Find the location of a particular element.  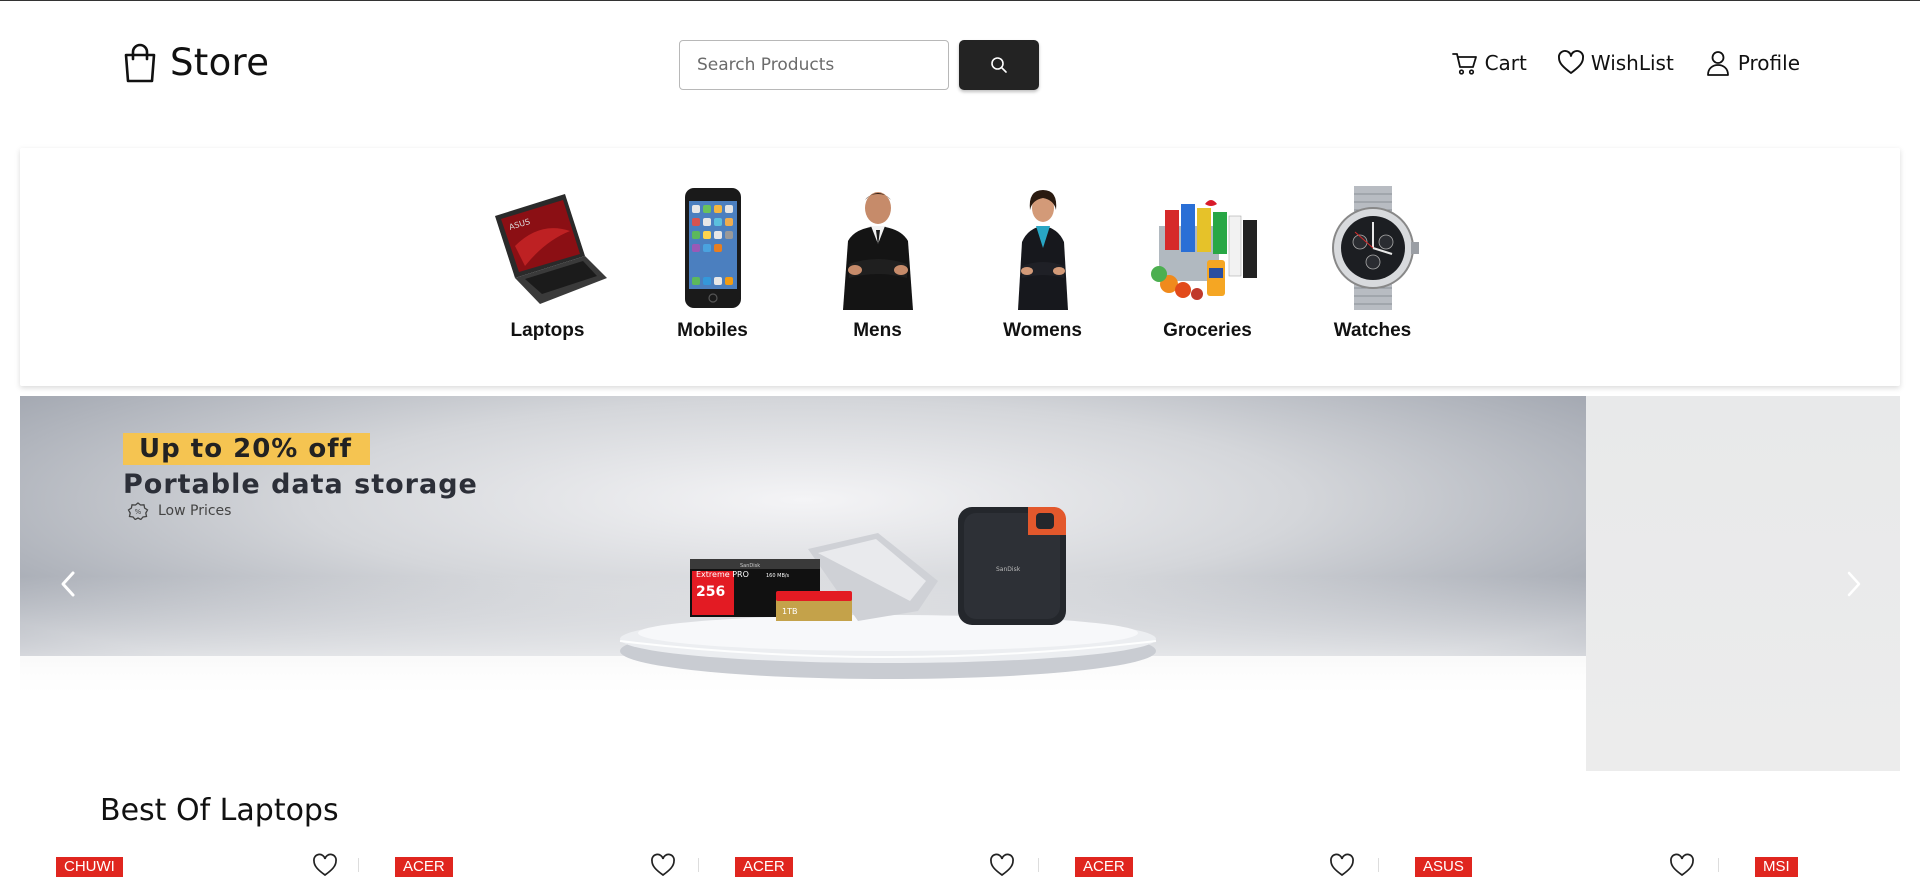

category-label: Laptops is located at coordinates (547, 330).